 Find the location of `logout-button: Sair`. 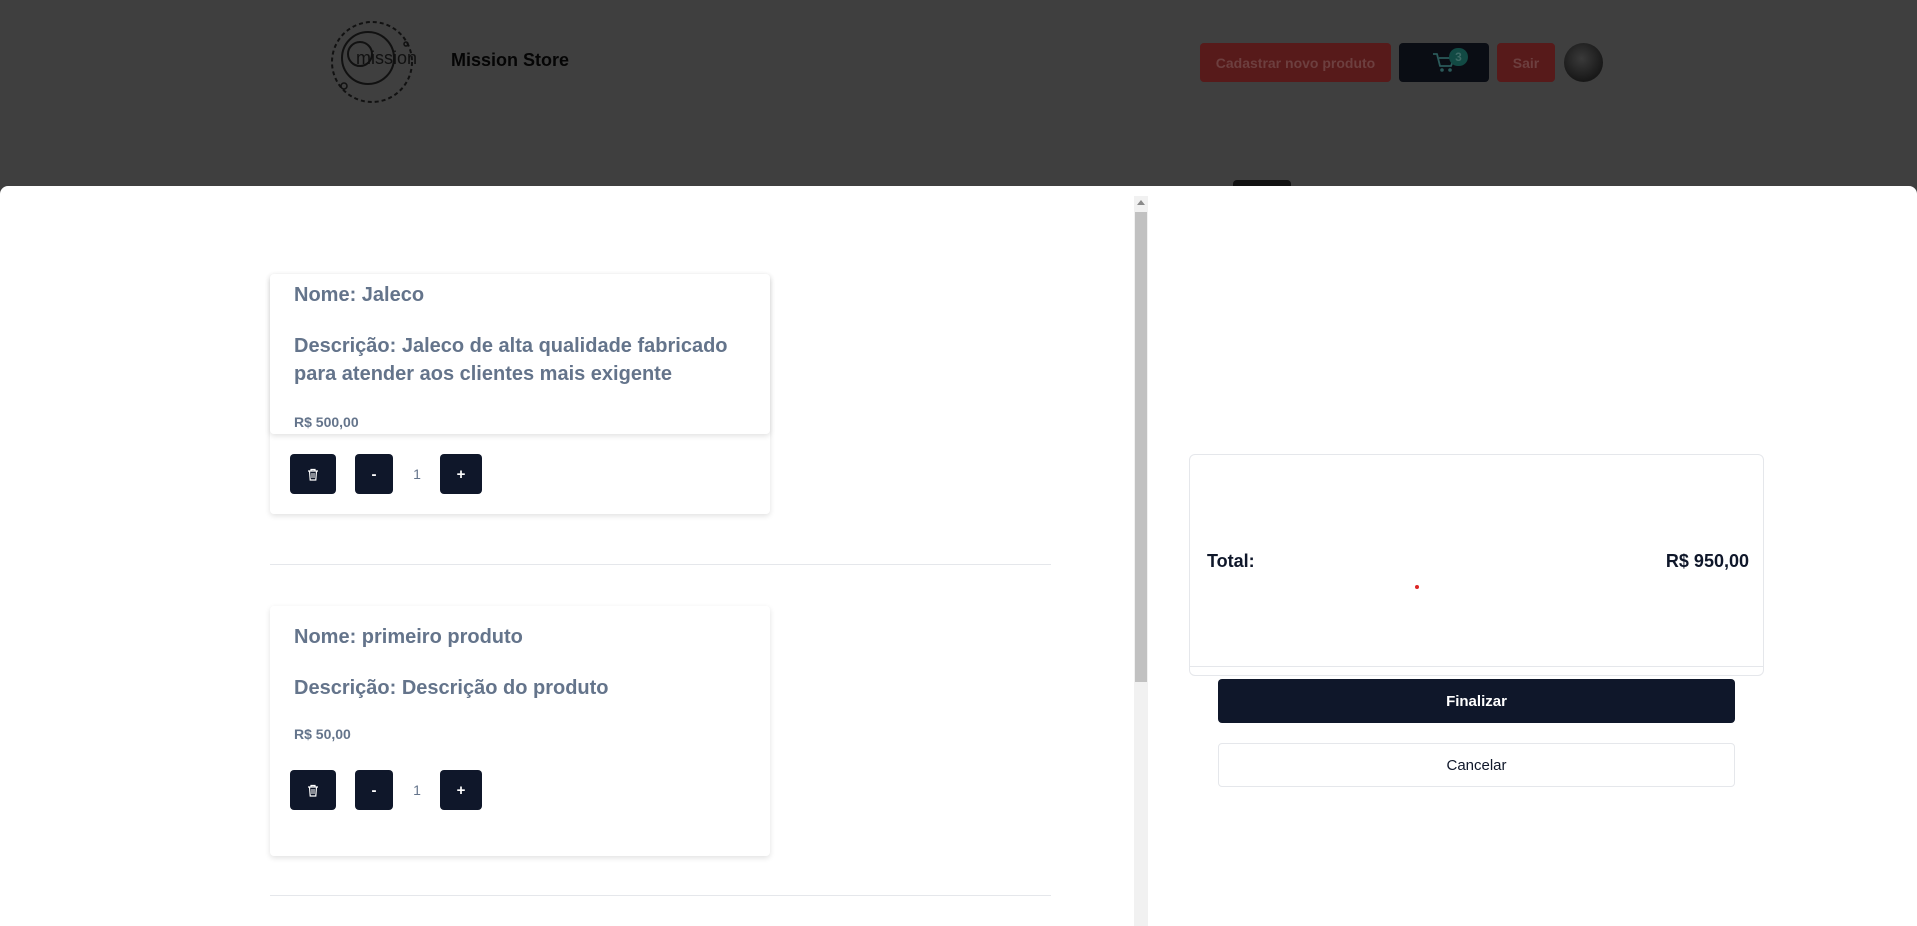

logout-button: Sair is located at coordinates (1526, 62).